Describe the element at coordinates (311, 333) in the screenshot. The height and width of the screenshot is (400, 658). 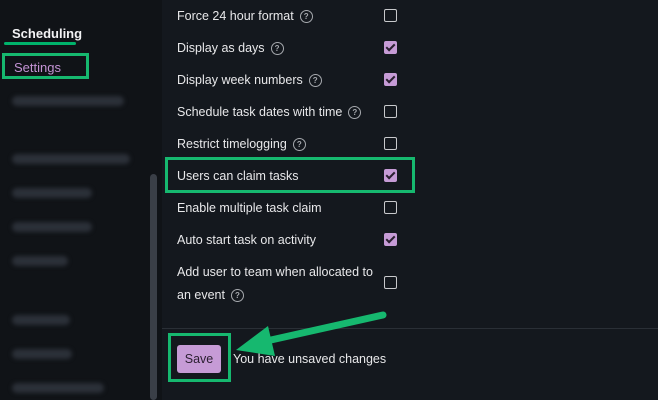
I see `arrow-icon` at that location.